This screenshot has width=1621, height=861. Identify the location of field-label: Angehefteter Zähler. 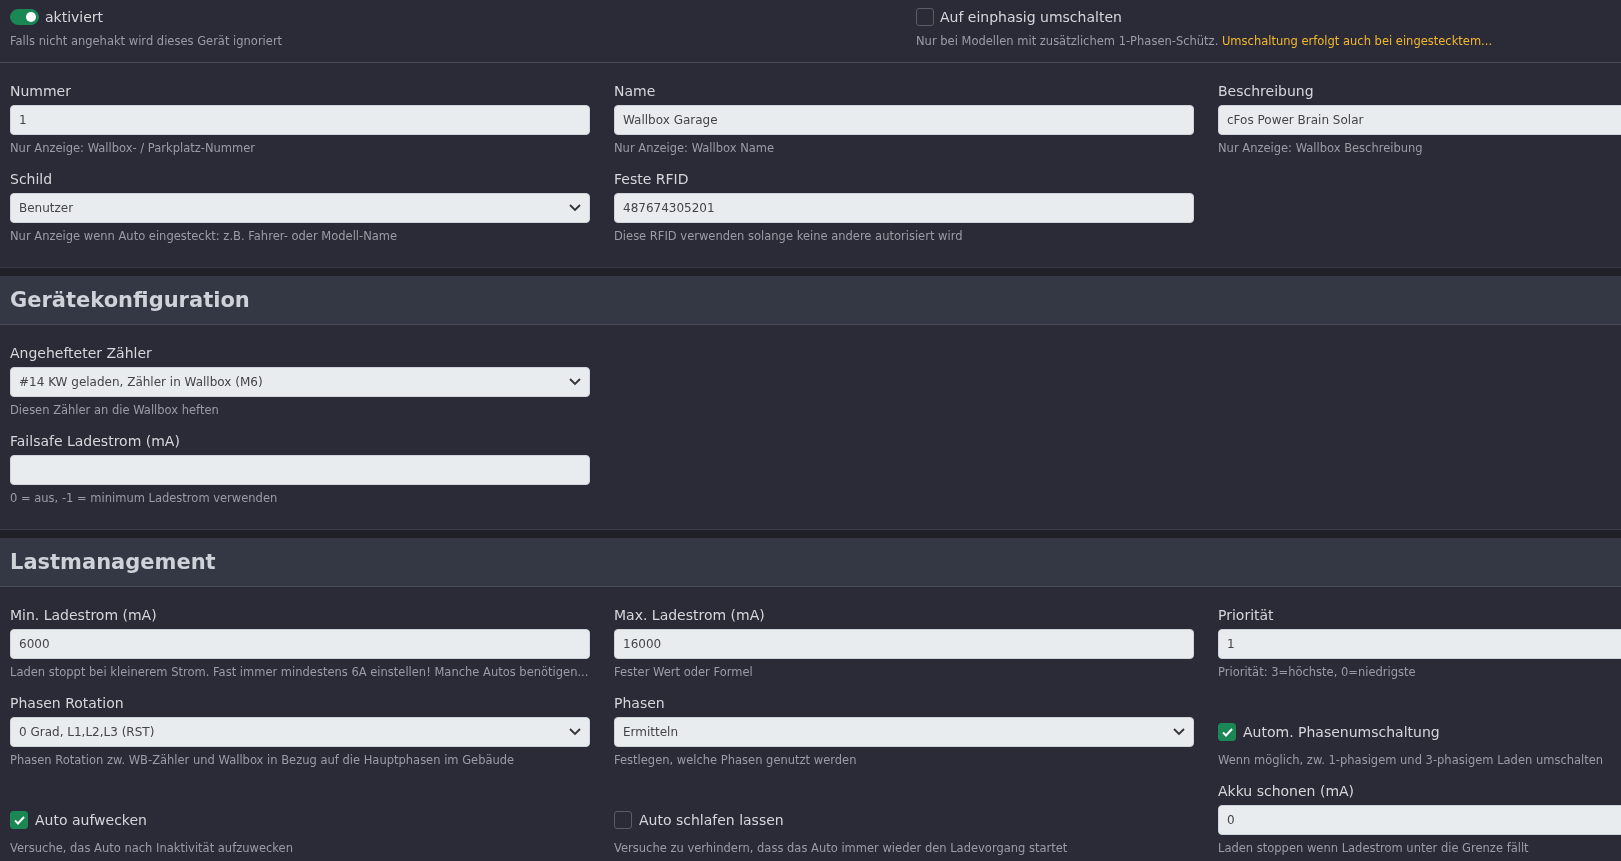
(81, 353).